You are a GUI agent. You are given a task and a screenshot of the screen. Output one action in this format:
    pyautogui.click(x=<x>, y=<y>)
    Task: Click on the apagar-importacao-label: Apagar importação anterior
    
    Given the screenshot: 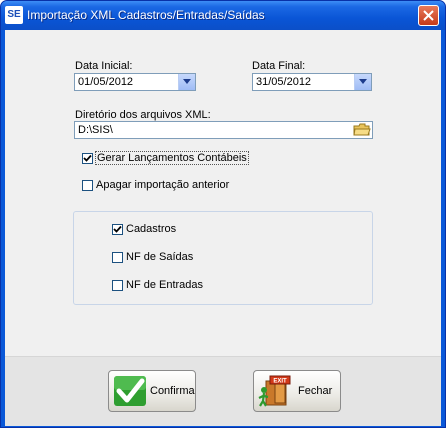 What is the action you would take?
    pyautogui.click(x=162, y=185)
    